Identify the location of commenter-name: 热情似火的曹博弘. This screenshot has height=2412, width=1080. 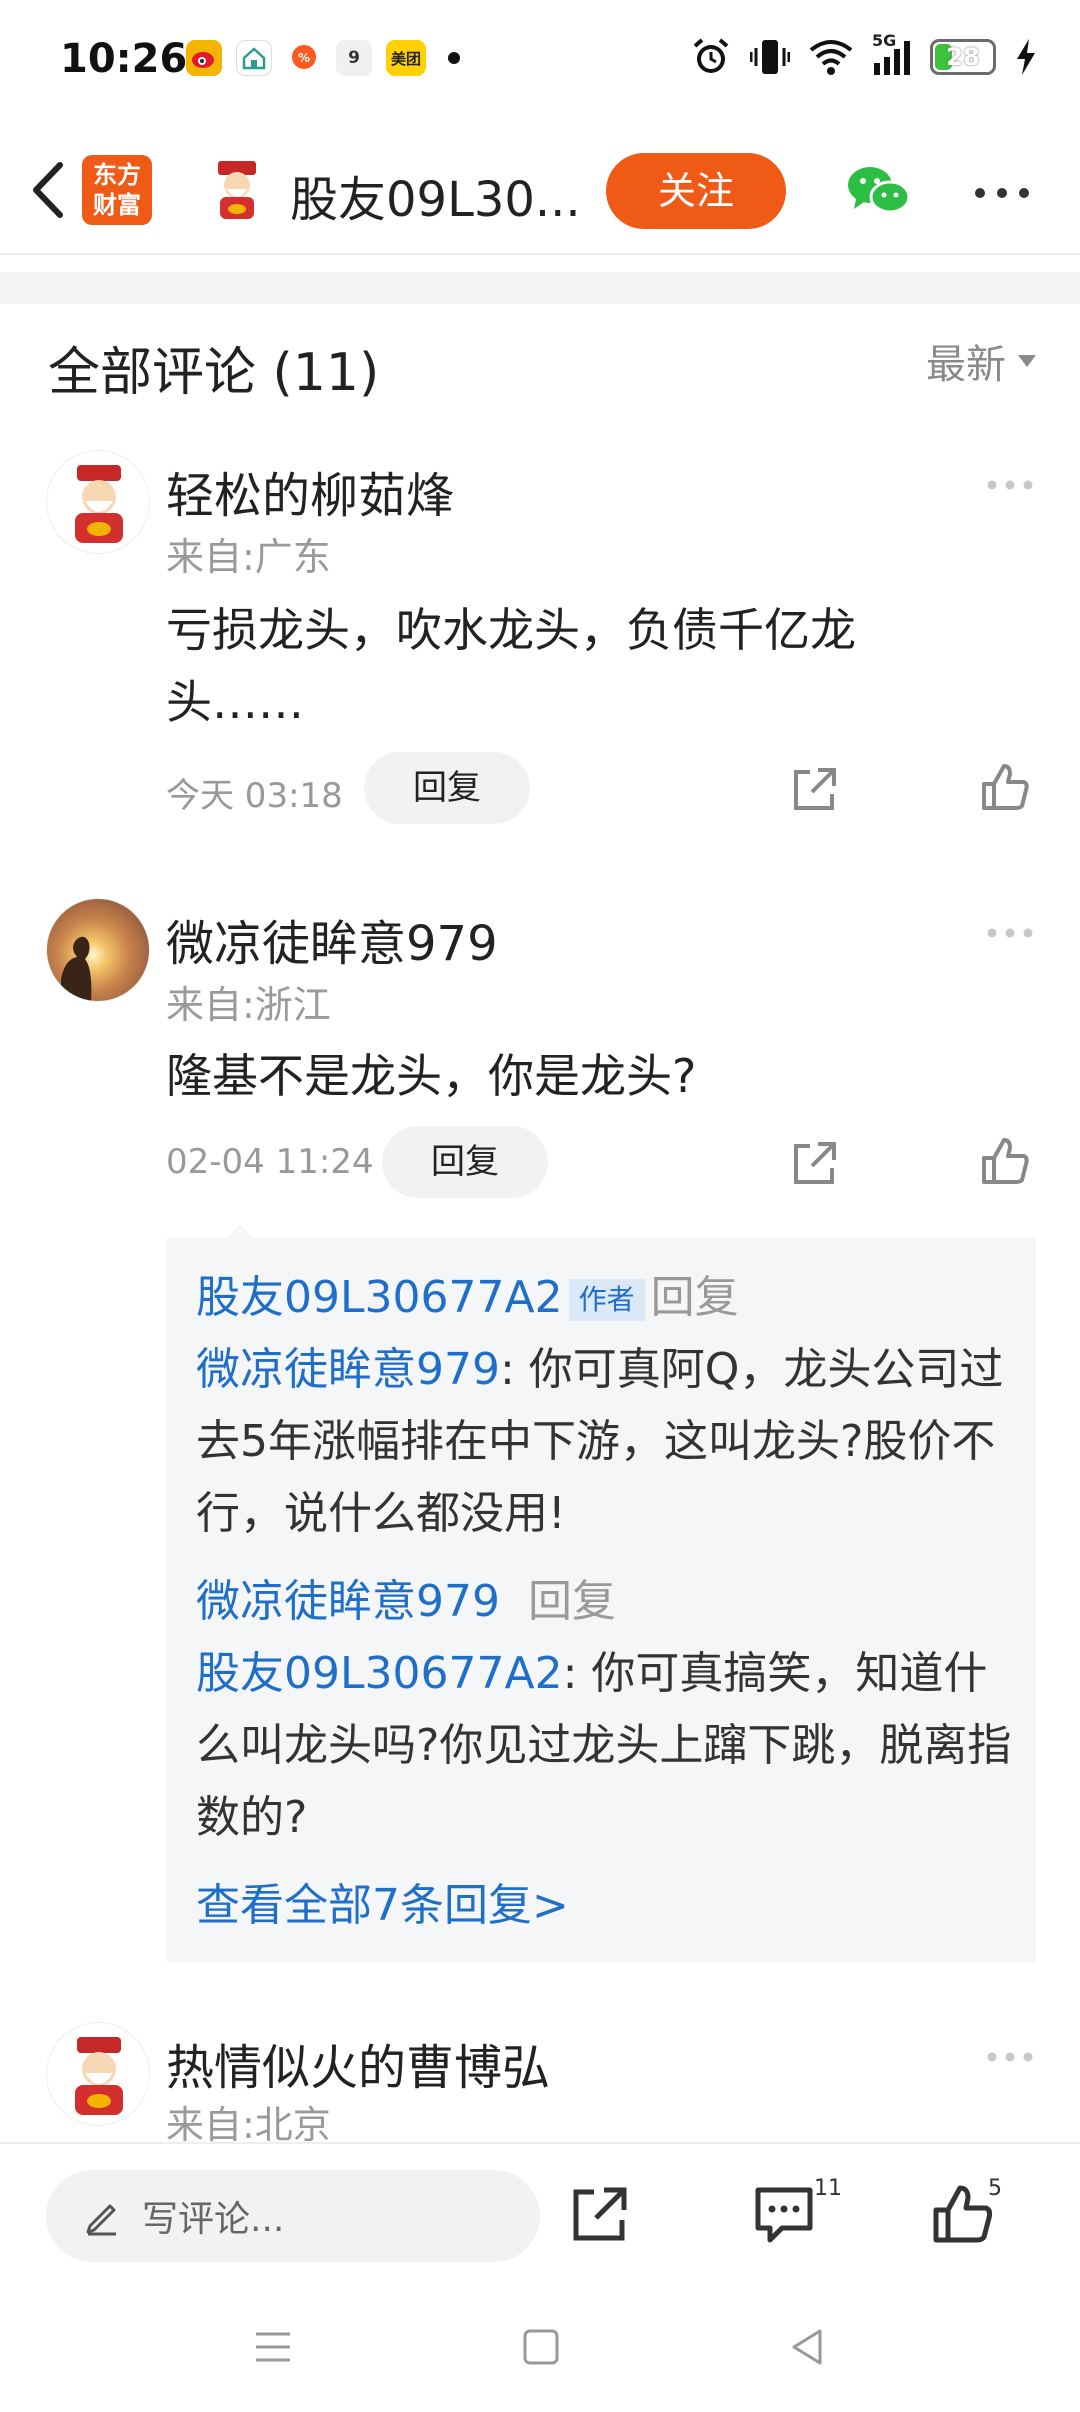
(358, 2063).